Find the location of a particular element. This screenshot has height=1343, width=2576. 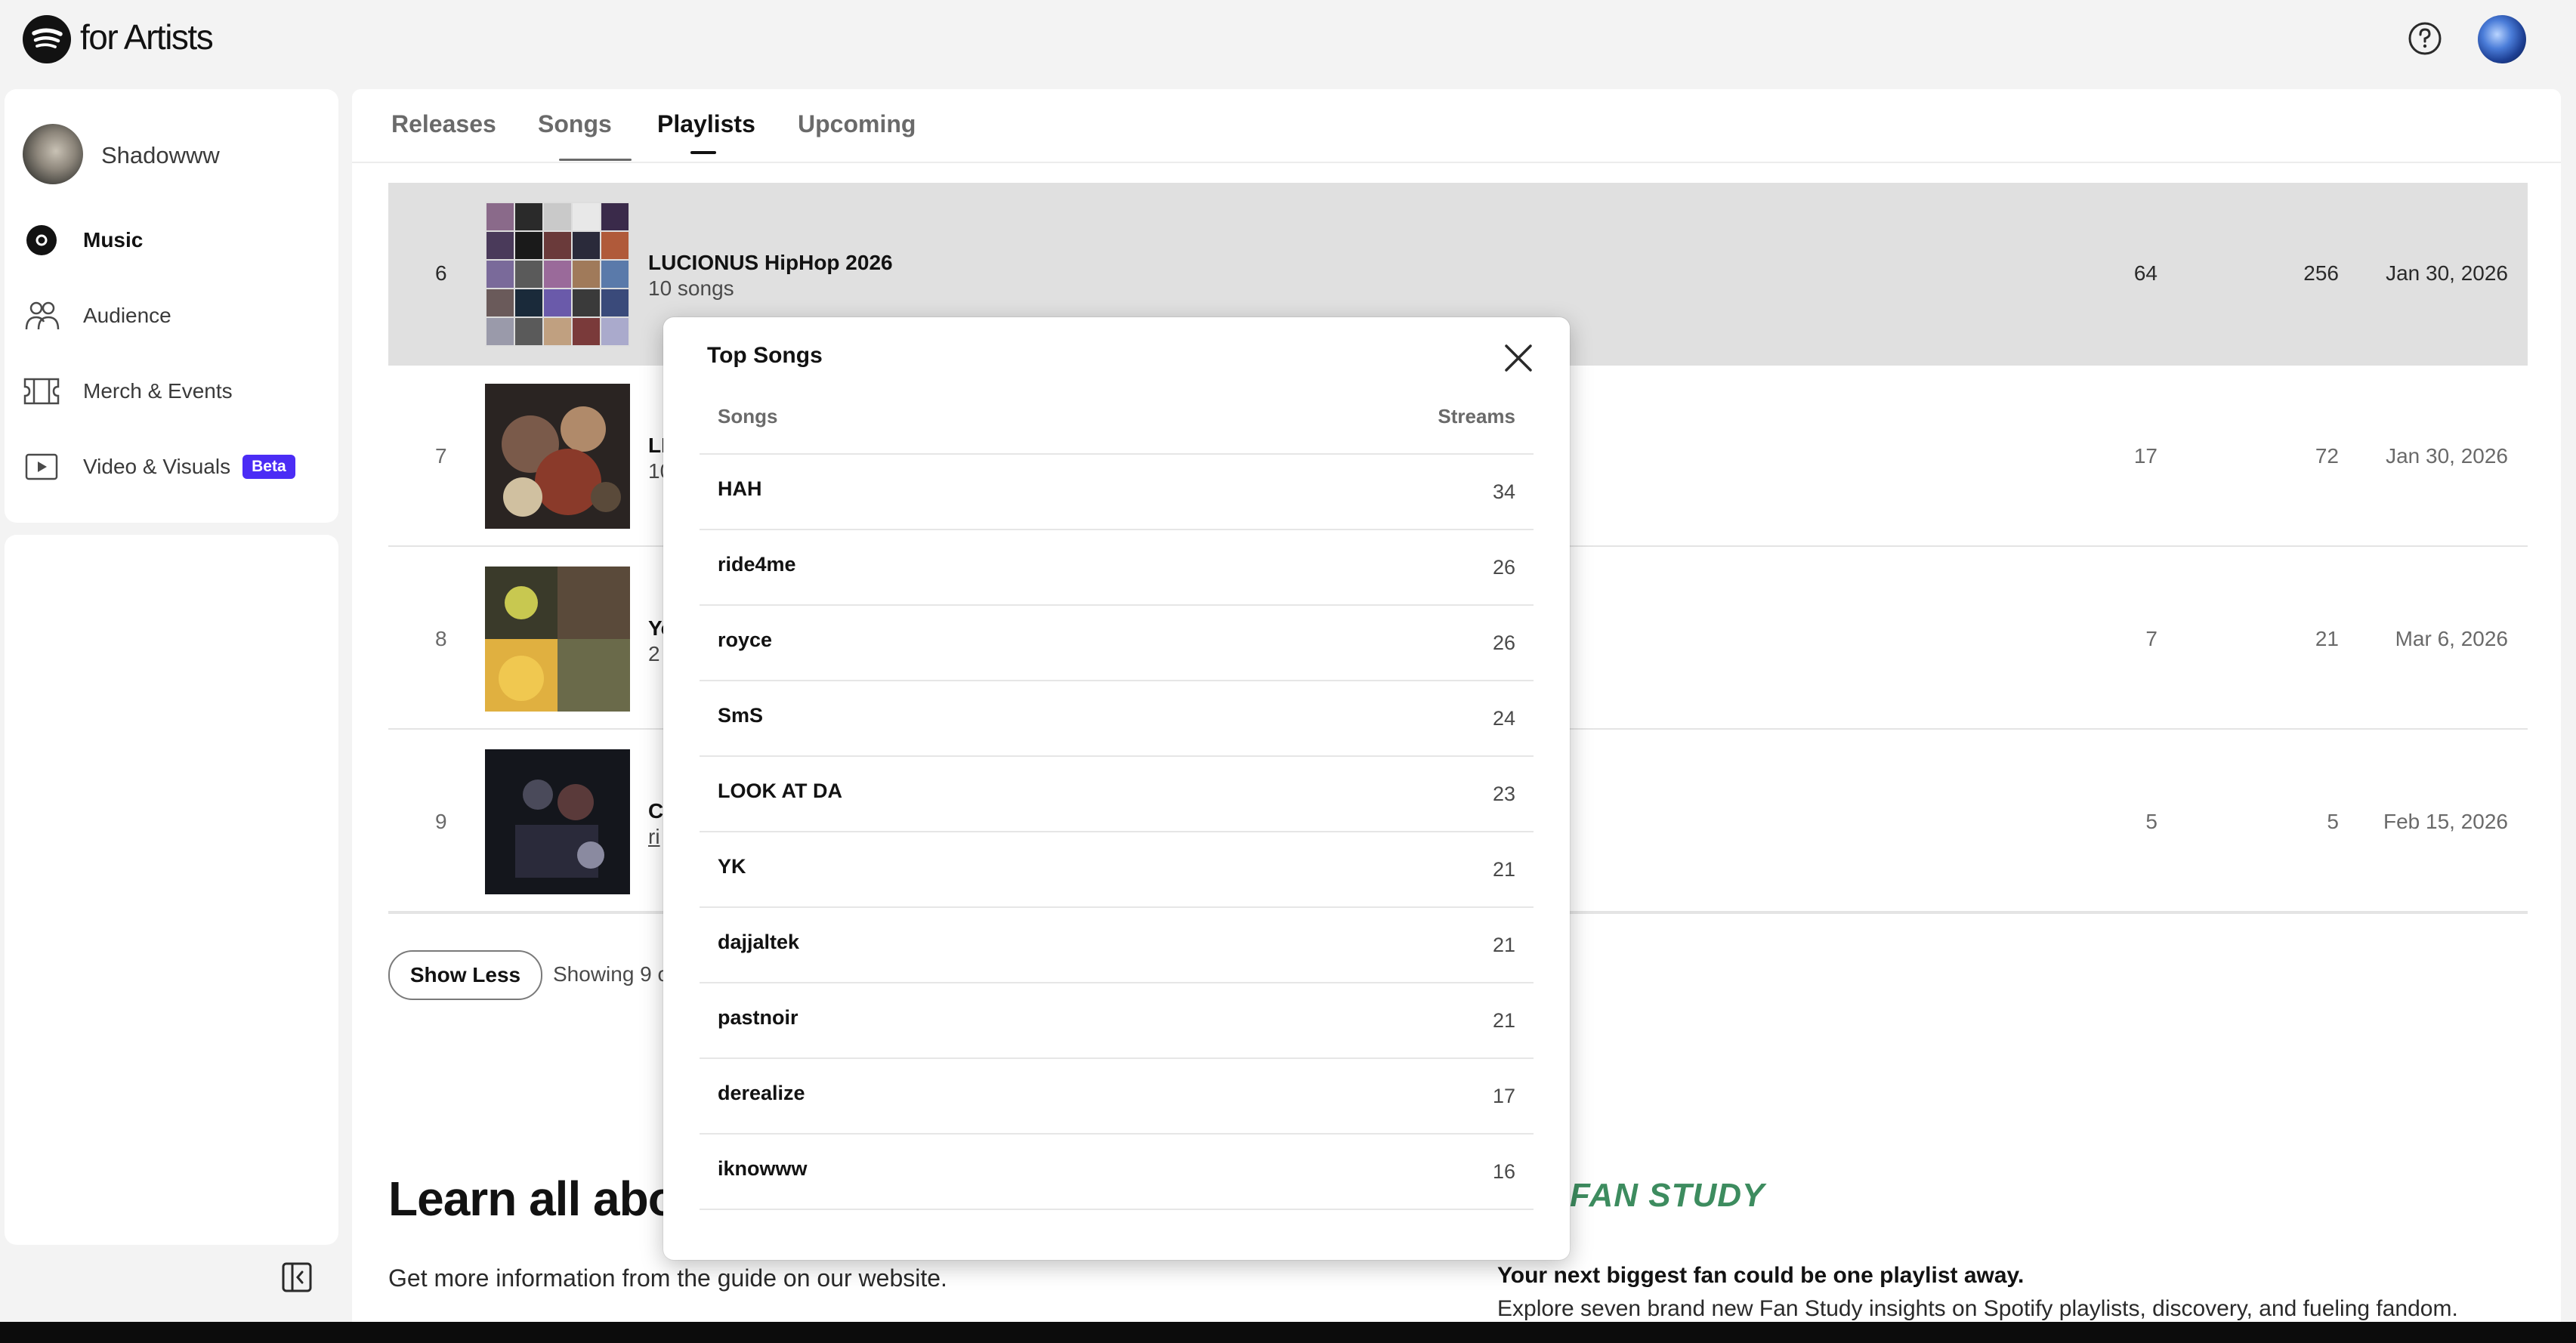

header-divider is located at coordinates (1117, 454).